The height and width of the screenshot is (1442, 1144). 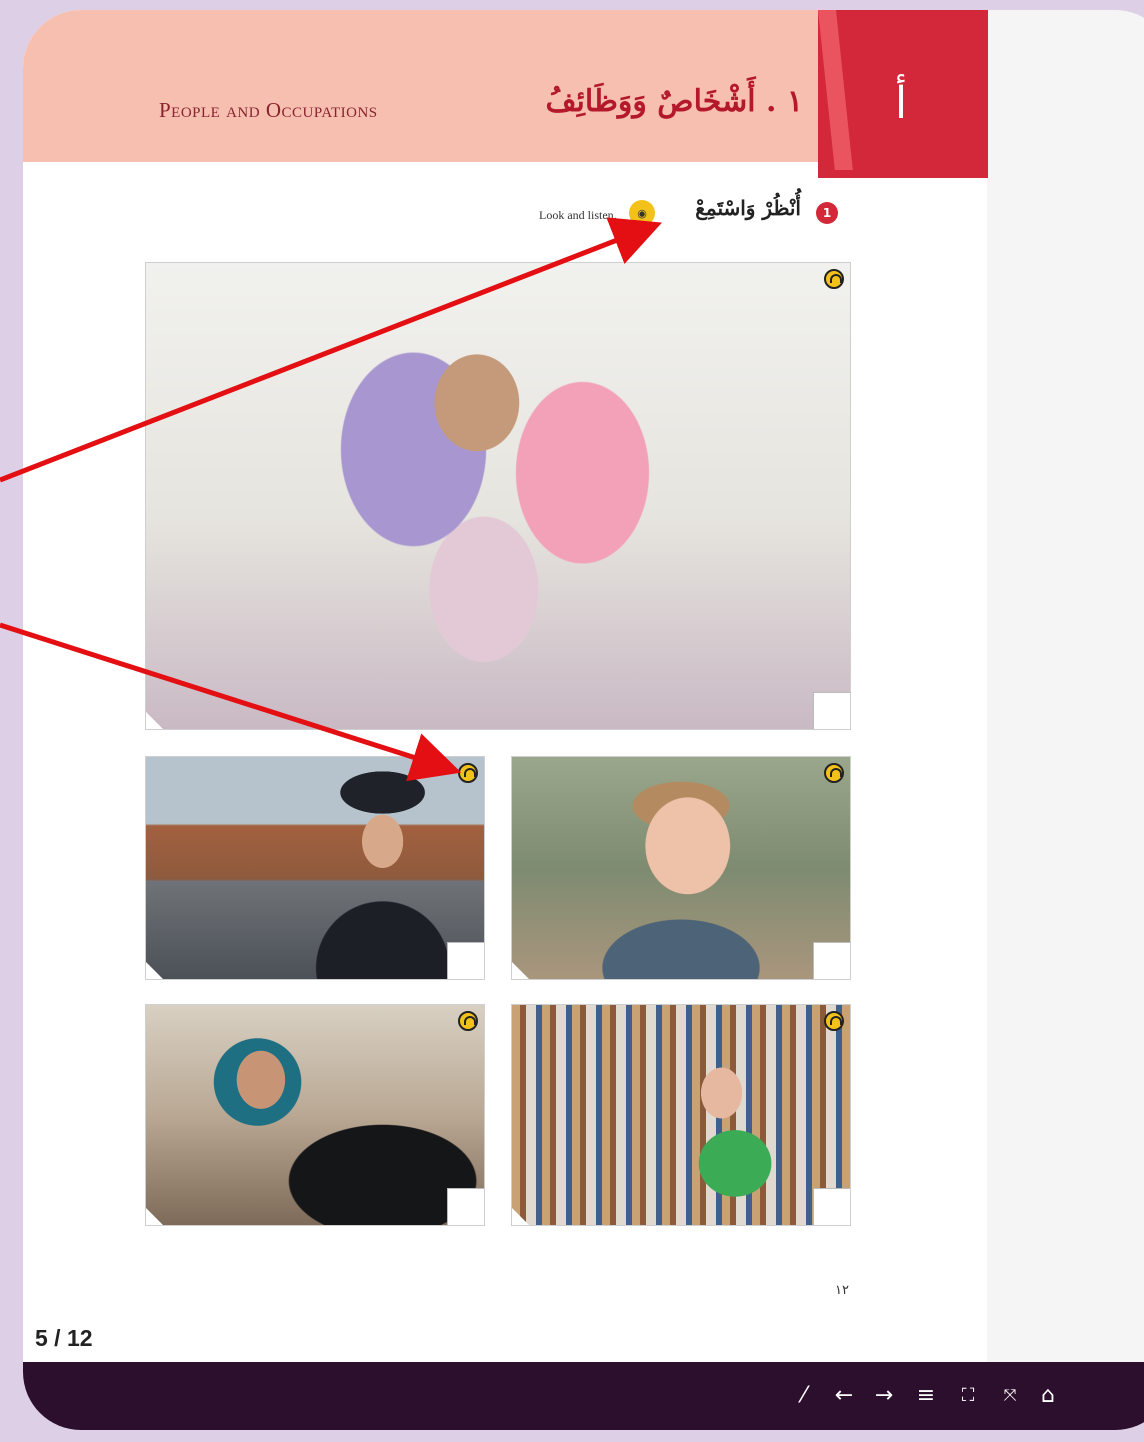 What do you see at coordinates (674, 101) in the screenshot?
I see `chapter-title-ar: ١ . أَشْخَاصٌ وَوَظَائِفُ` at bounding box center [674, 101].